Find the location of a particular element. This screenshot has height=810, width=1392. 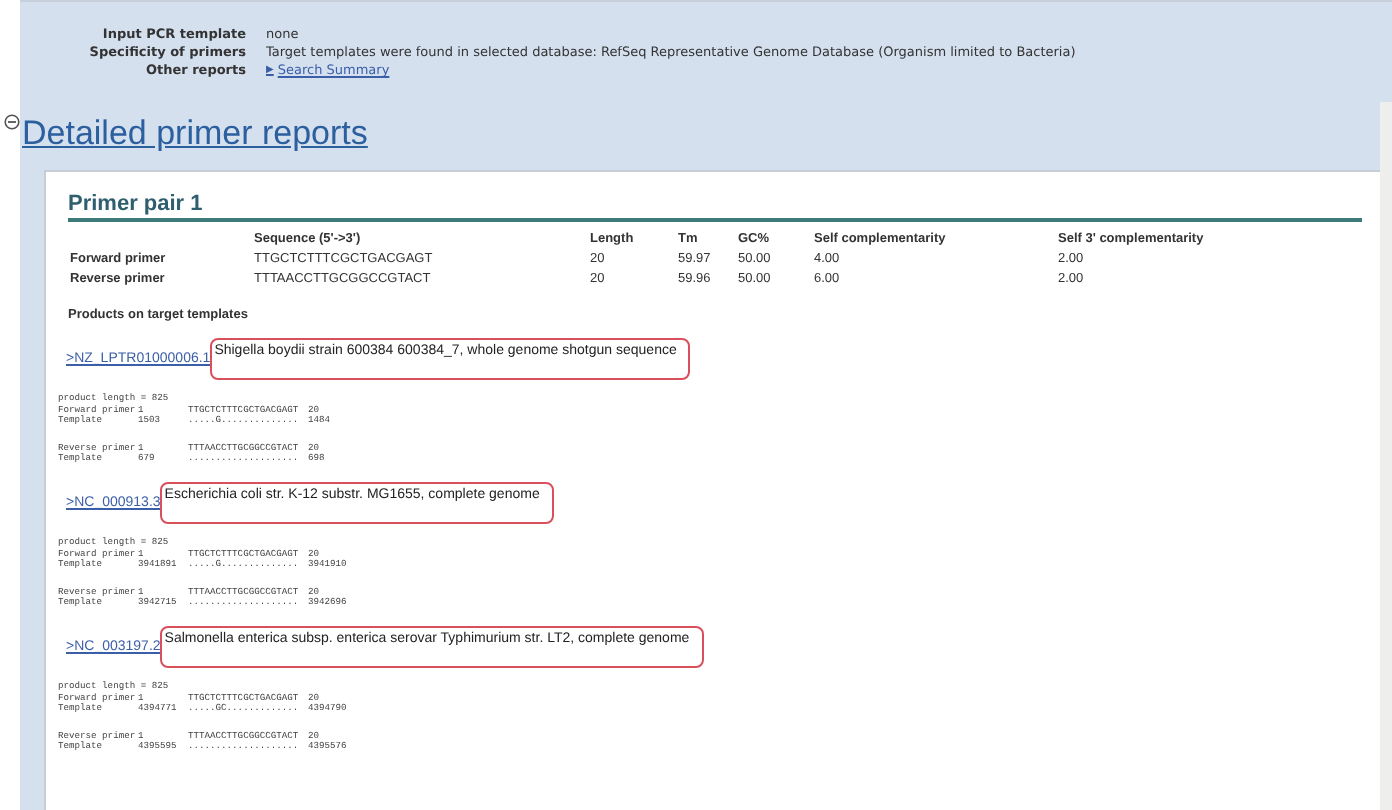

collapse-icon is located at coordinates (12, 122).